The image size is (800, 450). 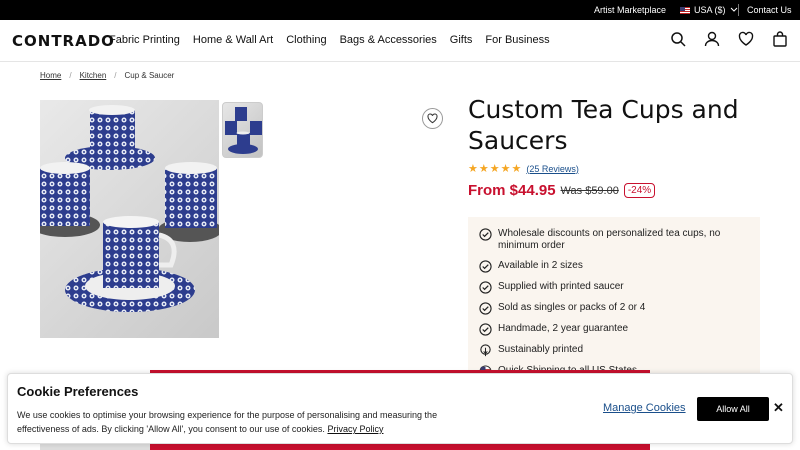 I want to click on price-was: Was $59.00, so click(x=589, y=190).